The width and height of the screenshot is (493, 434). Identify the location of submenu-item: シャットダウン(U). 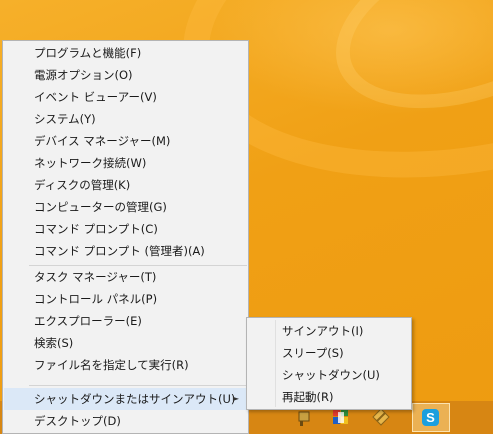
(329, 375).